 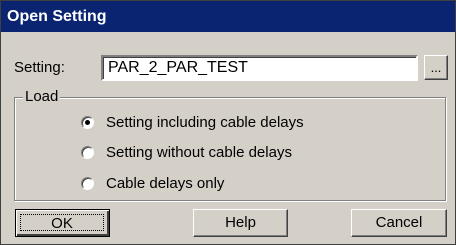 What do you see at coordinates (87, 122) in the screenshot?
I see `radio-button-selected` at bounding box center [87, 122].